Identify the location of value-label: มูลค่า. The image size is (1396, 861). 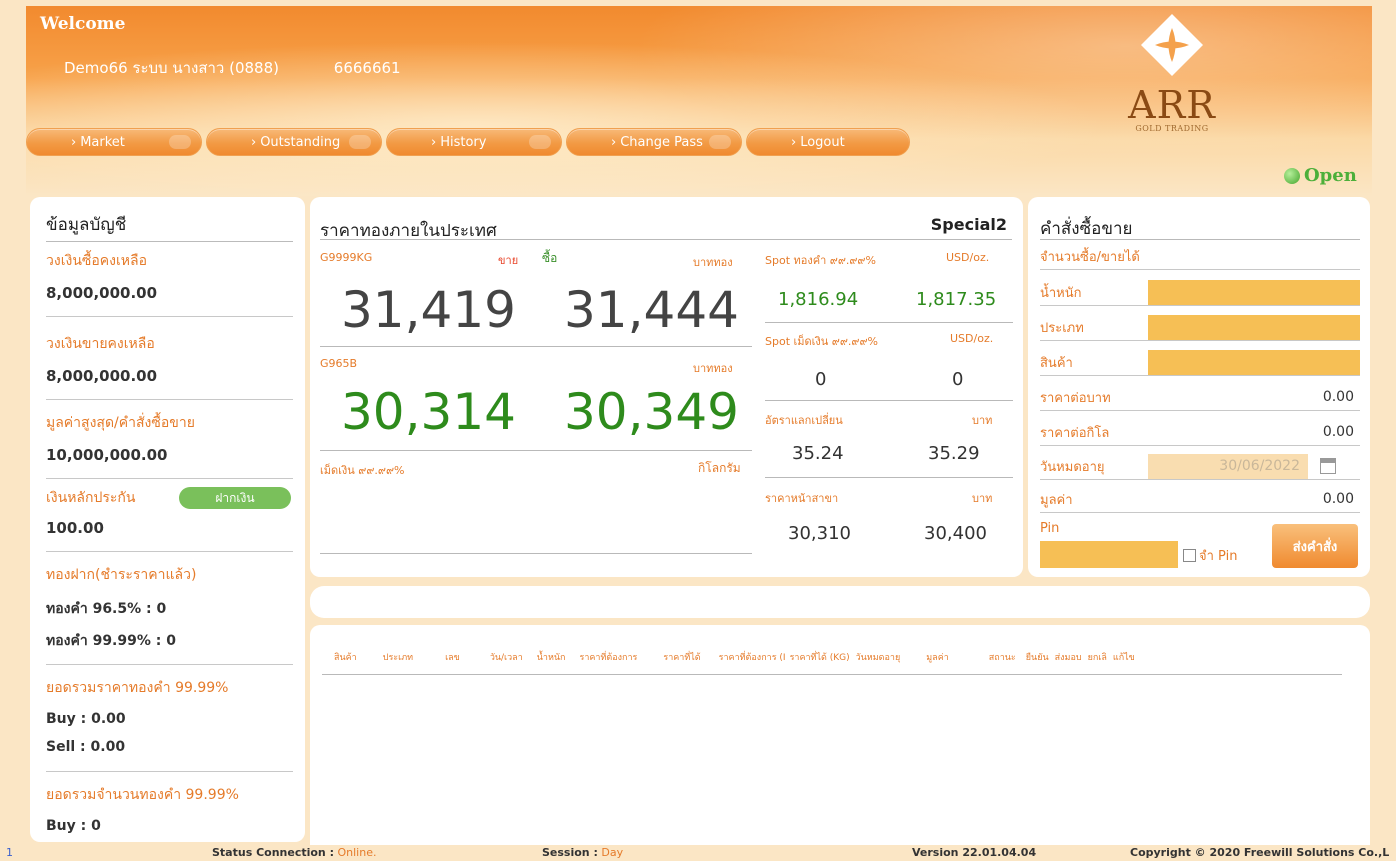
(1056, 500).